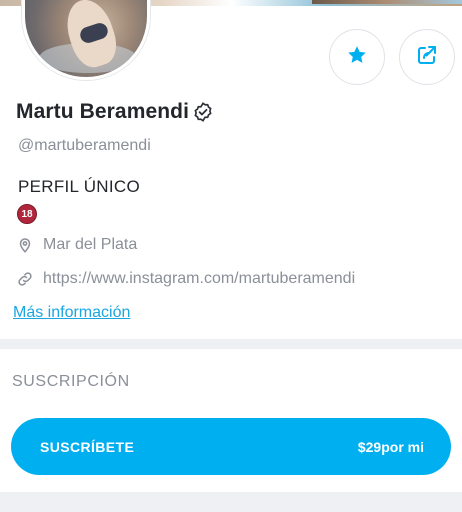  What do you see at coordinates (231, 446) in the screenshot?
I see `subscribe-button: SUSCRÍBETE $29por mi` at bounding box center [231, 446].